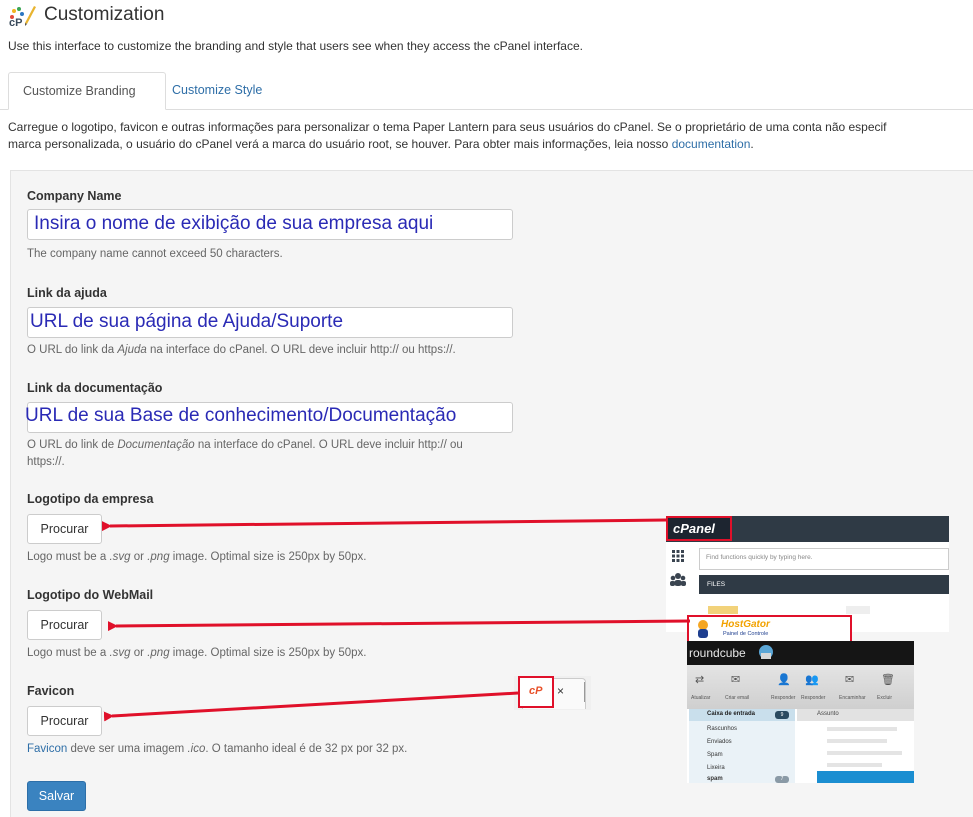 The height and width of the screenshot is (817, 973). What do you see at coordinates (399, 625) in the screenshot?
I see `arrow-to-webmail-logo` at bounding box center [399, 625].